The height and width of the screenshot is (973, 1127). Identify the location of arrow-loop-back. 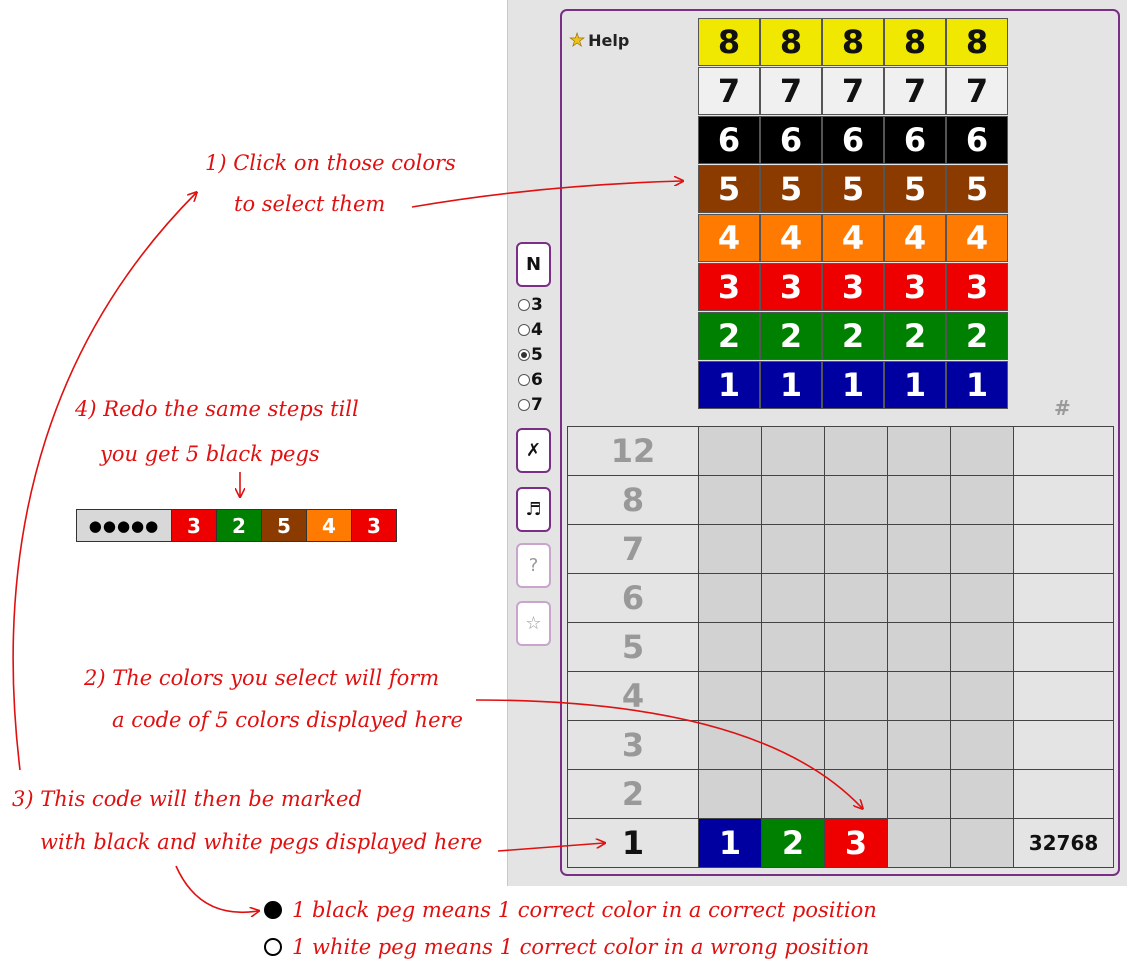
(104, 482).